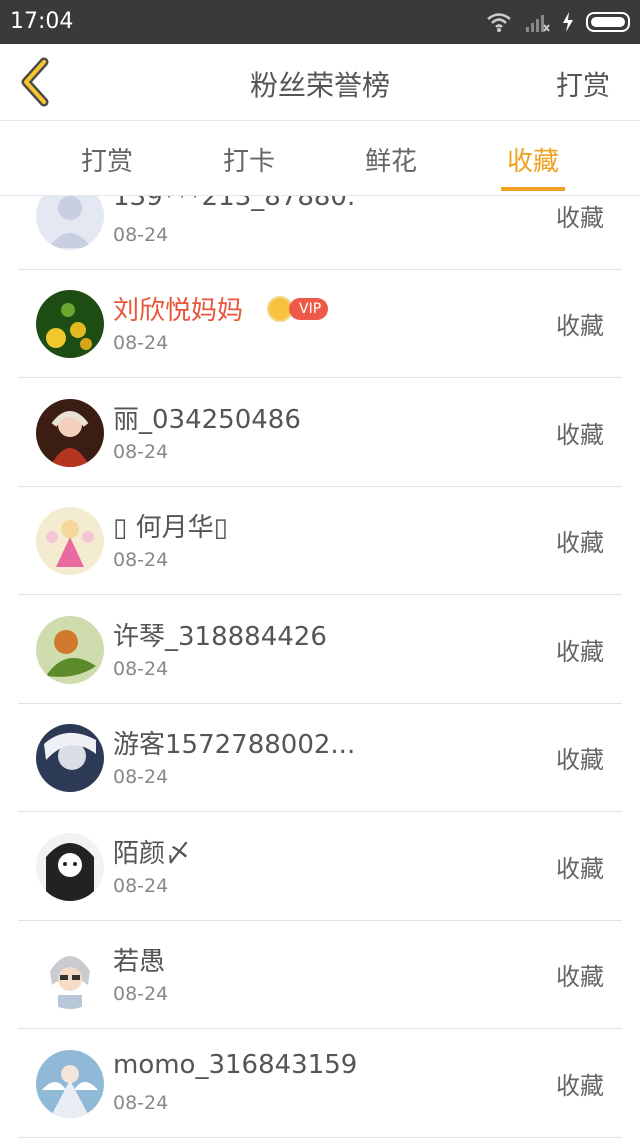  What do you see at coordinates (320, 975) in the screenshot?
I see `list-item: 若愚 08-24 收藏` at bounding box center [320, 975].